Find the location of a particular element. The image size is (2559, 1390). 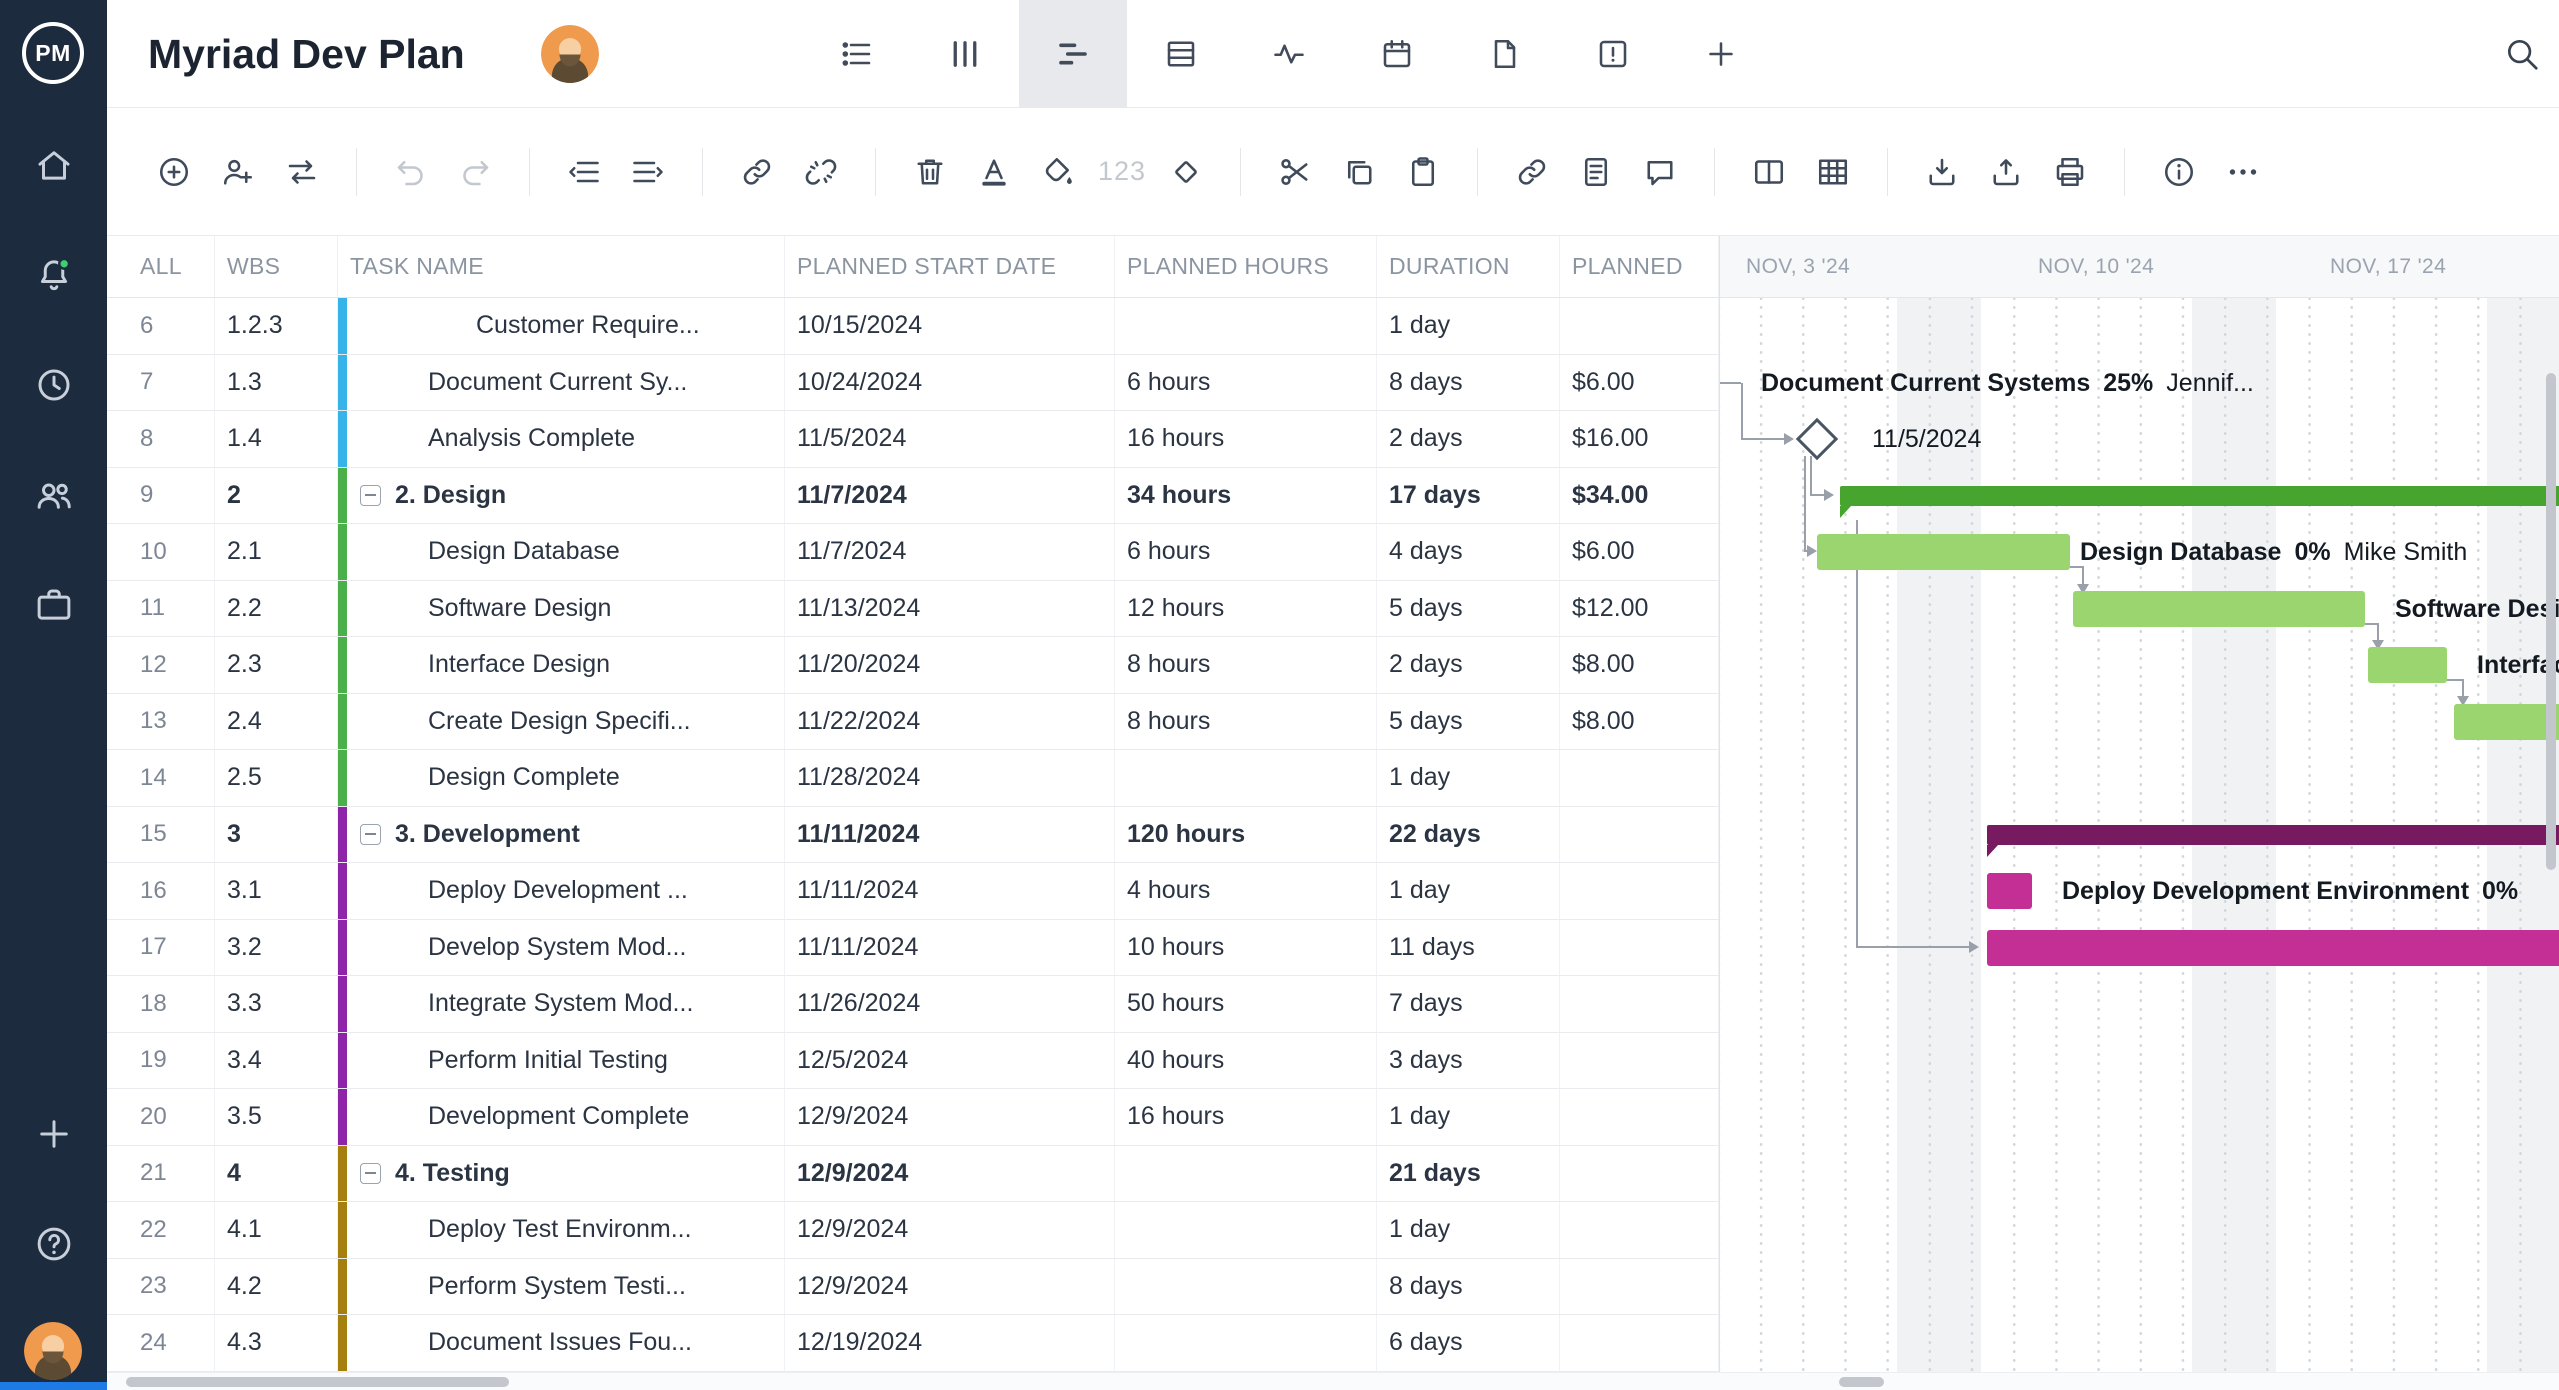

tab-doc is located at coordinates (1505, 54).